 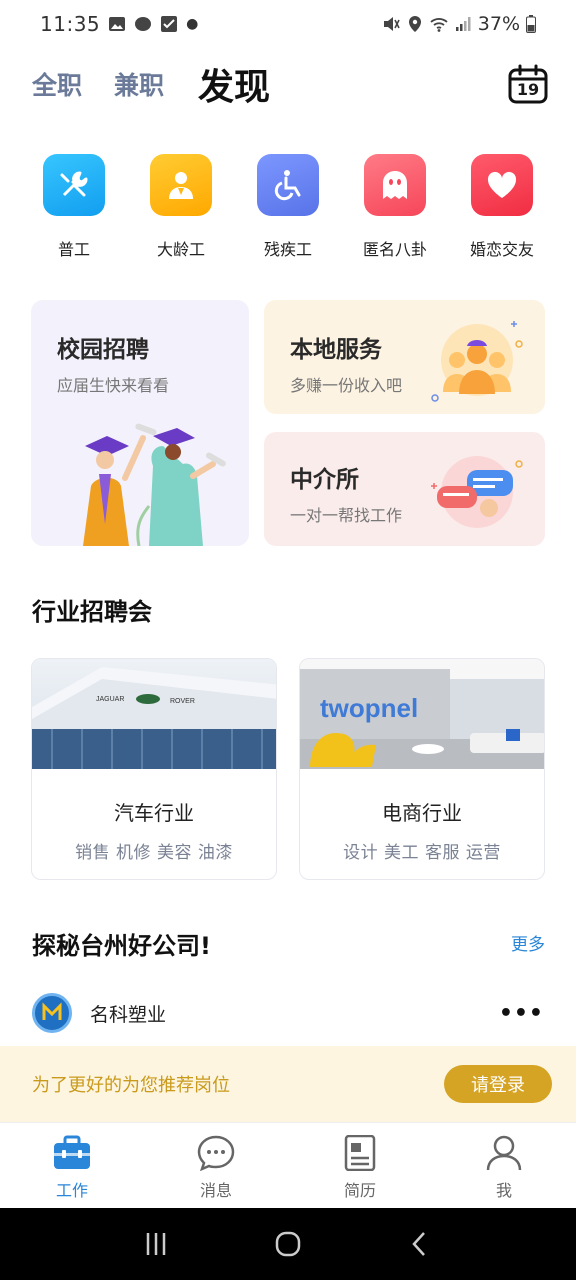 I want to click on nav-label: 我, so click(x=503, y=1190).